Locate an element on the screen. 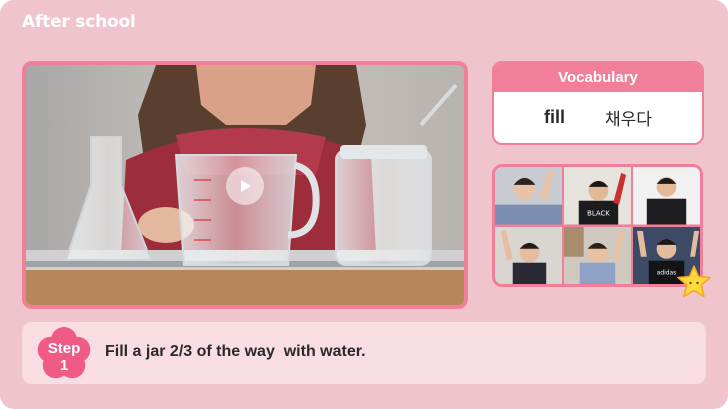 The image size is (728, 409). step-badge: Step 1 is located at coordinates (64, 354).